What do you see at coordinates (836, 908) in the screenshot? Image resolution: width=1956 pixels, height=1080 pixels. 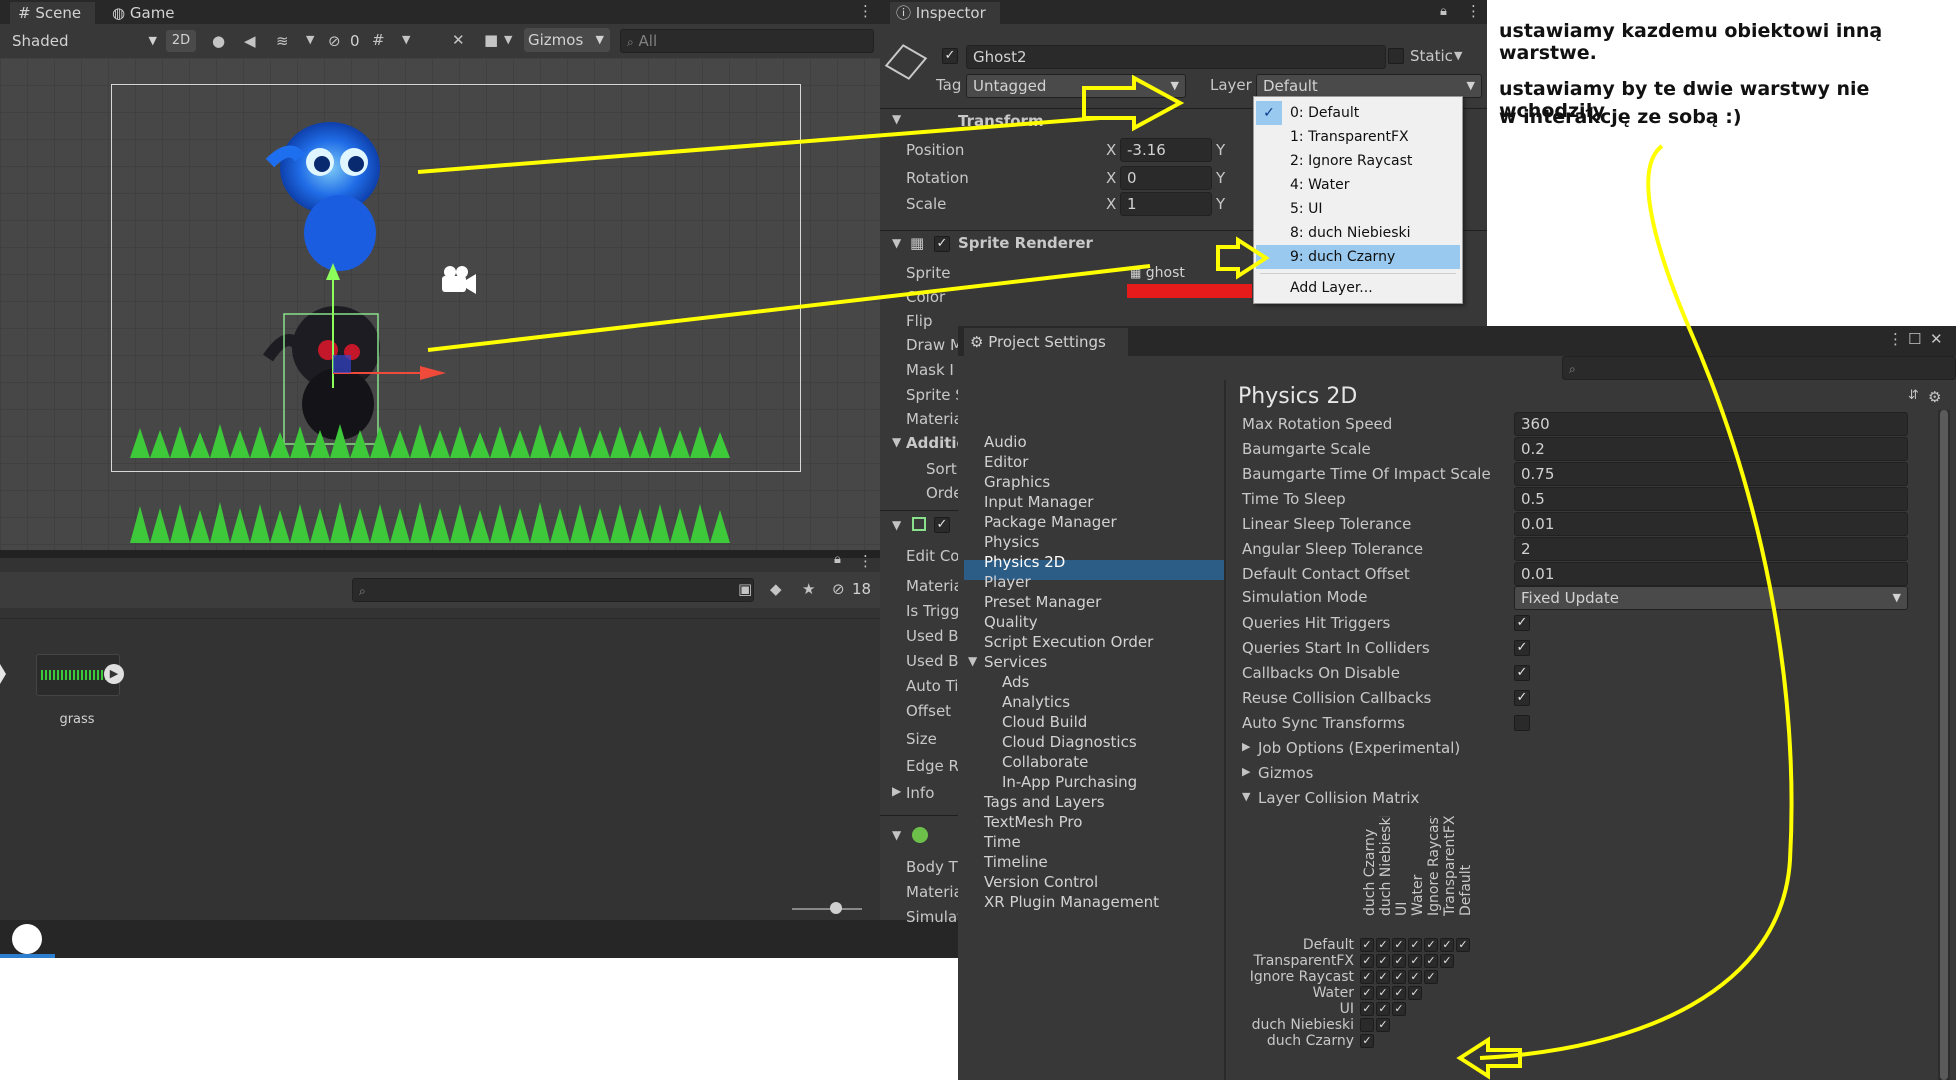 I see `zoom-slider-handle` at bounding box center [836, 908].